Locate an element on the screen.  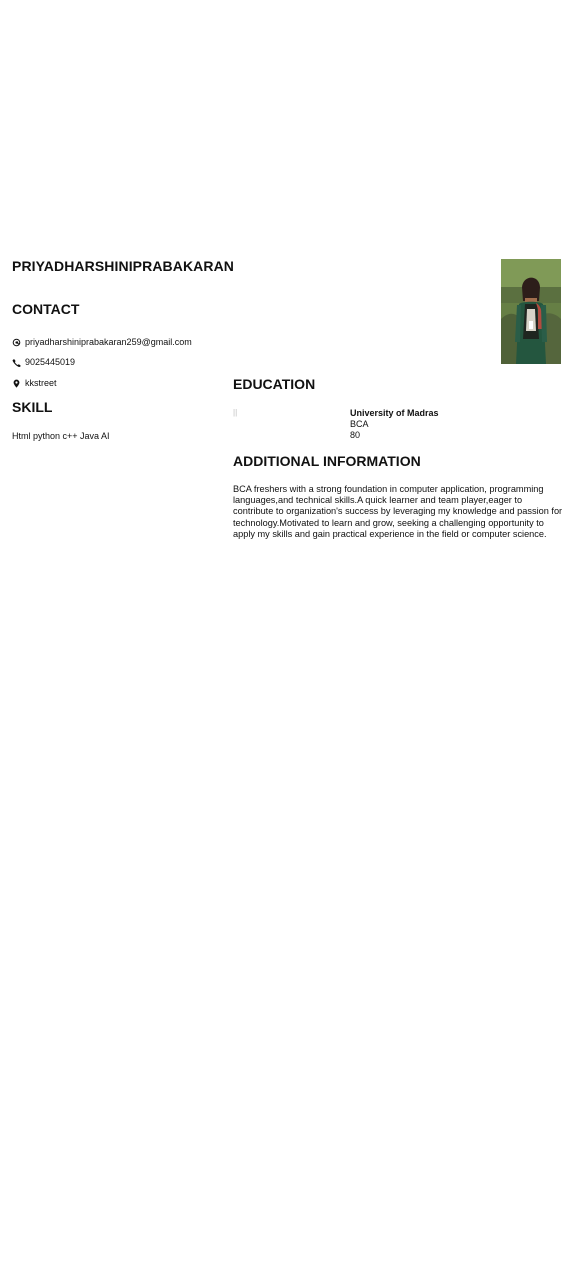
education-degree: BCA is located at coordinates (359, 424).